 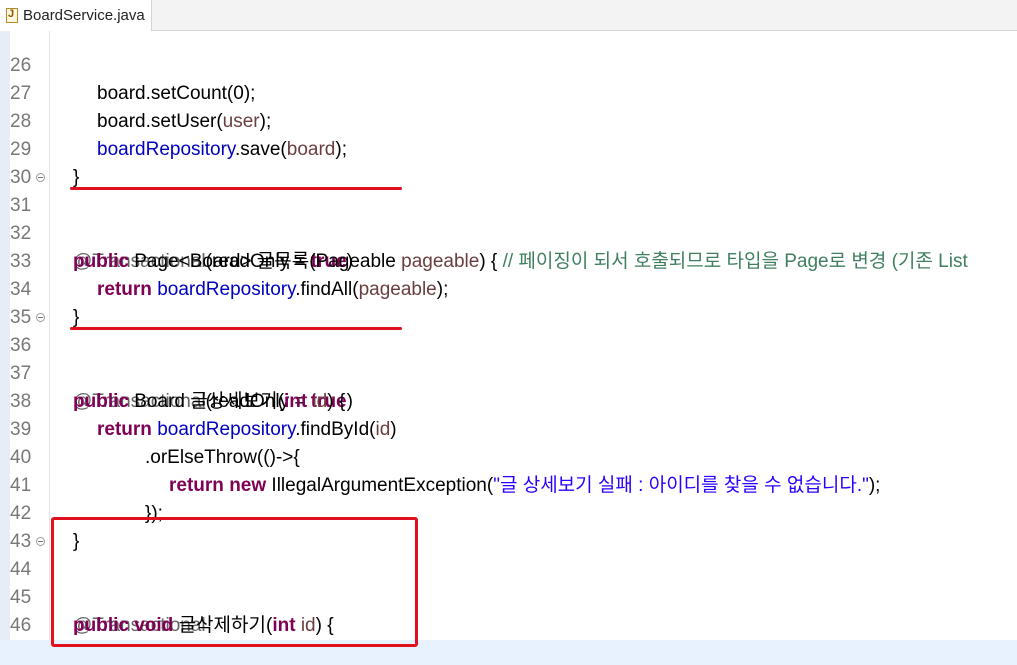 I want to click on code-line: 29 }, so click(x=508, y=148).